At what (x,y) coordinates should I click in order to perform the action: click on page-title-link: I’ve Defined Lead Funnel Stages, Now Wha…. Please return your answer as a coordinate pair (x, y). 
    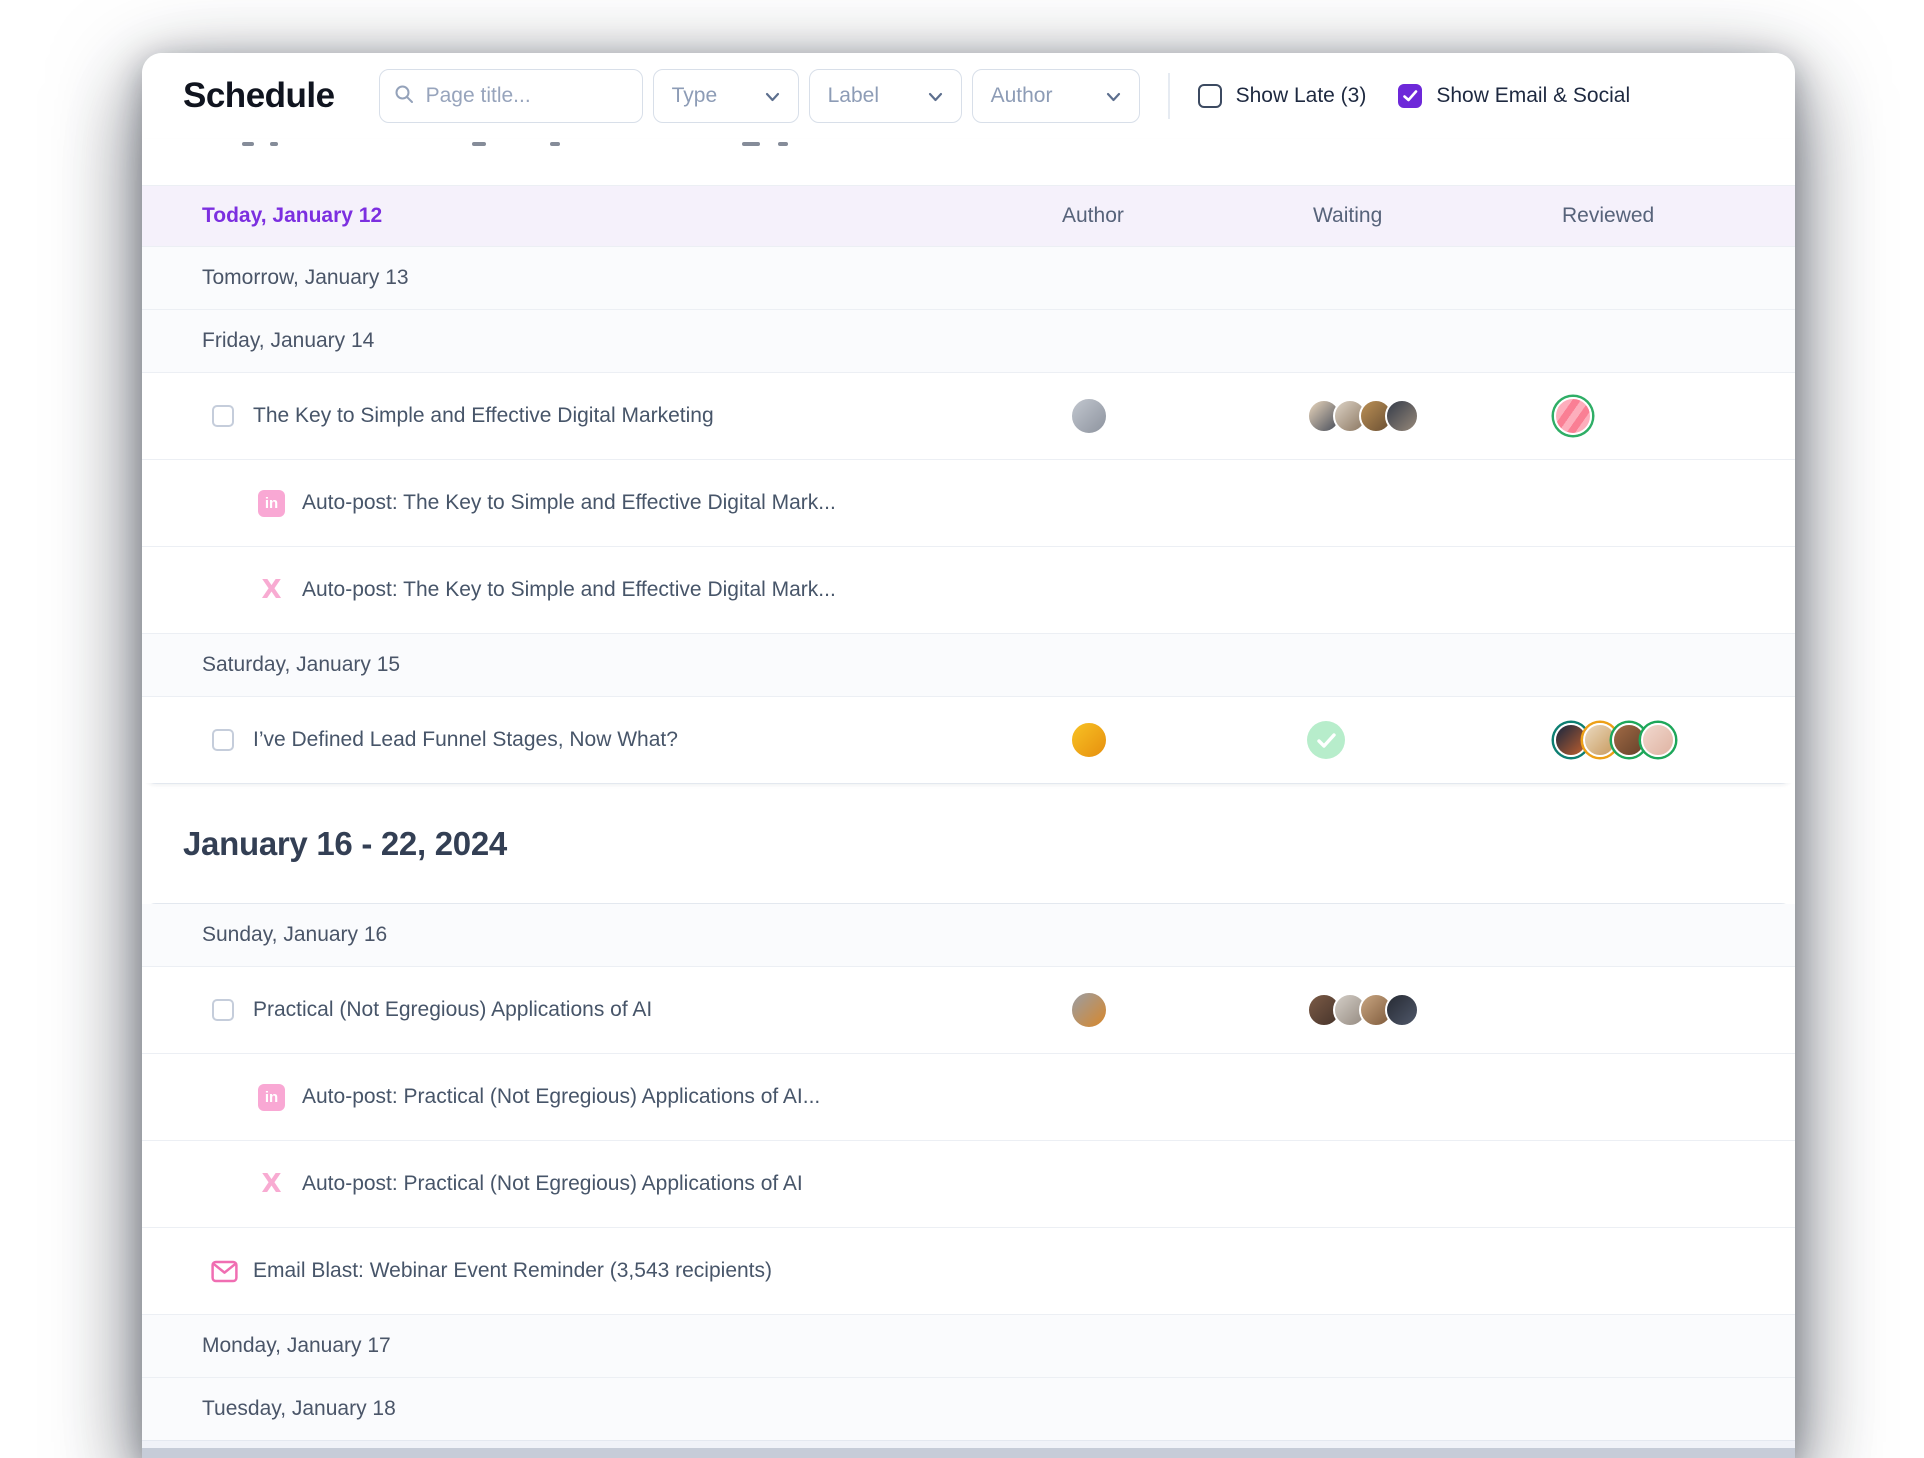
    Looking at the image, I should click on (642, 740).